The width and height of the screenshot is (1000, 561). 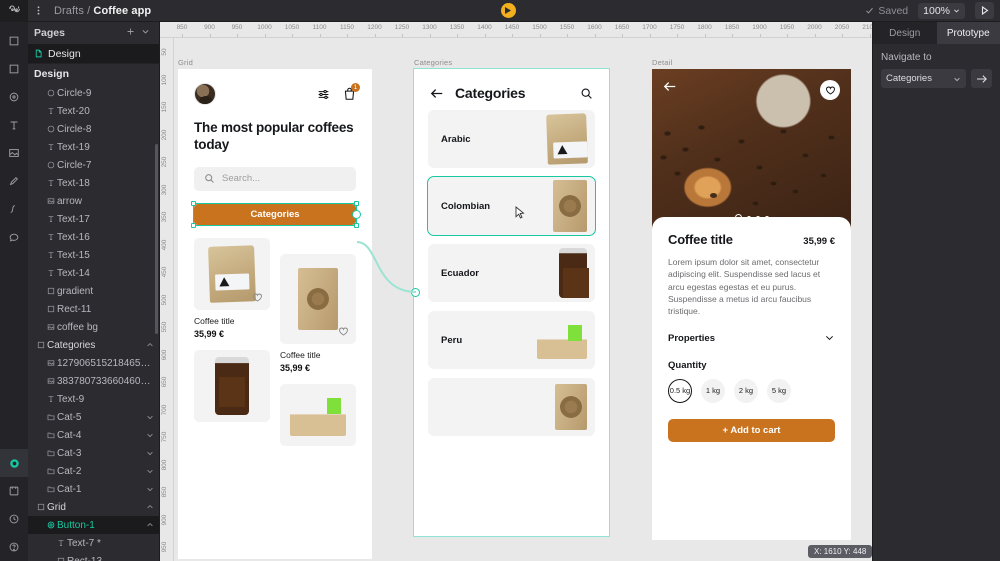 What do you see at coordinates (662, 62) in the screenshot?
I see `frame-label-detail: Detail` at bounding box center [662, 62].